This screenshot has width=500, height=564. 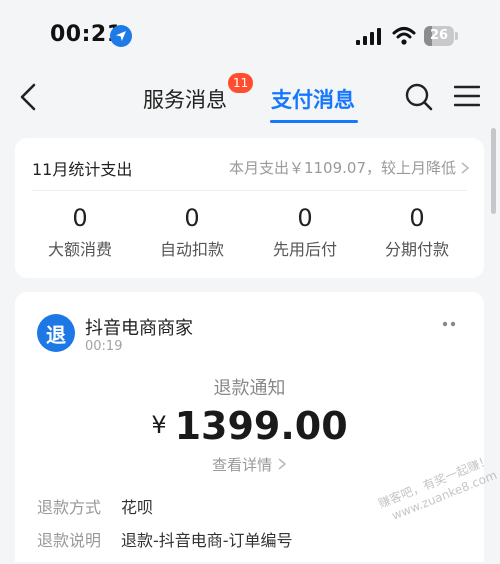 What do you see at coordinates (250, 99) in the screenshot?
I see `message-nav: 服务消息 11 支付消息` at bounding box center [250, 99].